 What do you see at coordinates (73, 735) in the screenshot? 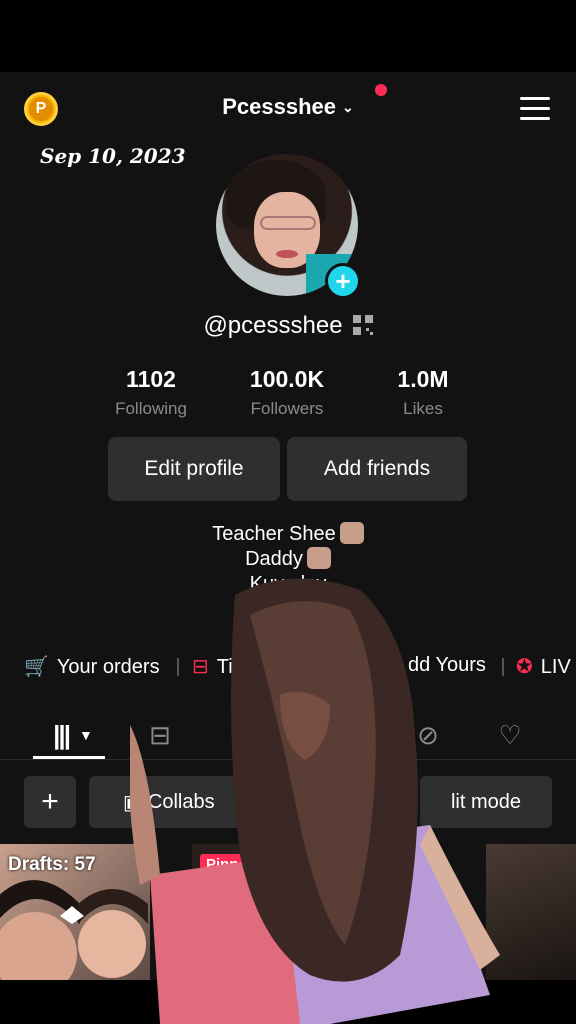
I see `tab-videos-grid: ||| ▼` at bounding box center [73, 735].